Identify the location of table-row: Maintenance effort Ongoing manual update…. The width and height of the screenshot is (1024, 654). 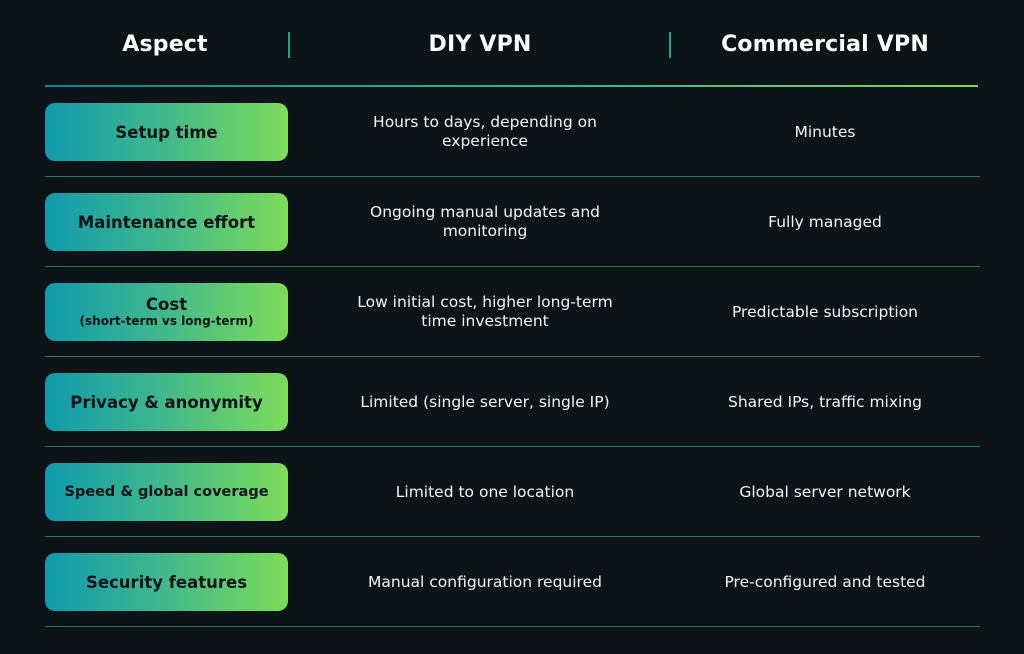
(512, 222).